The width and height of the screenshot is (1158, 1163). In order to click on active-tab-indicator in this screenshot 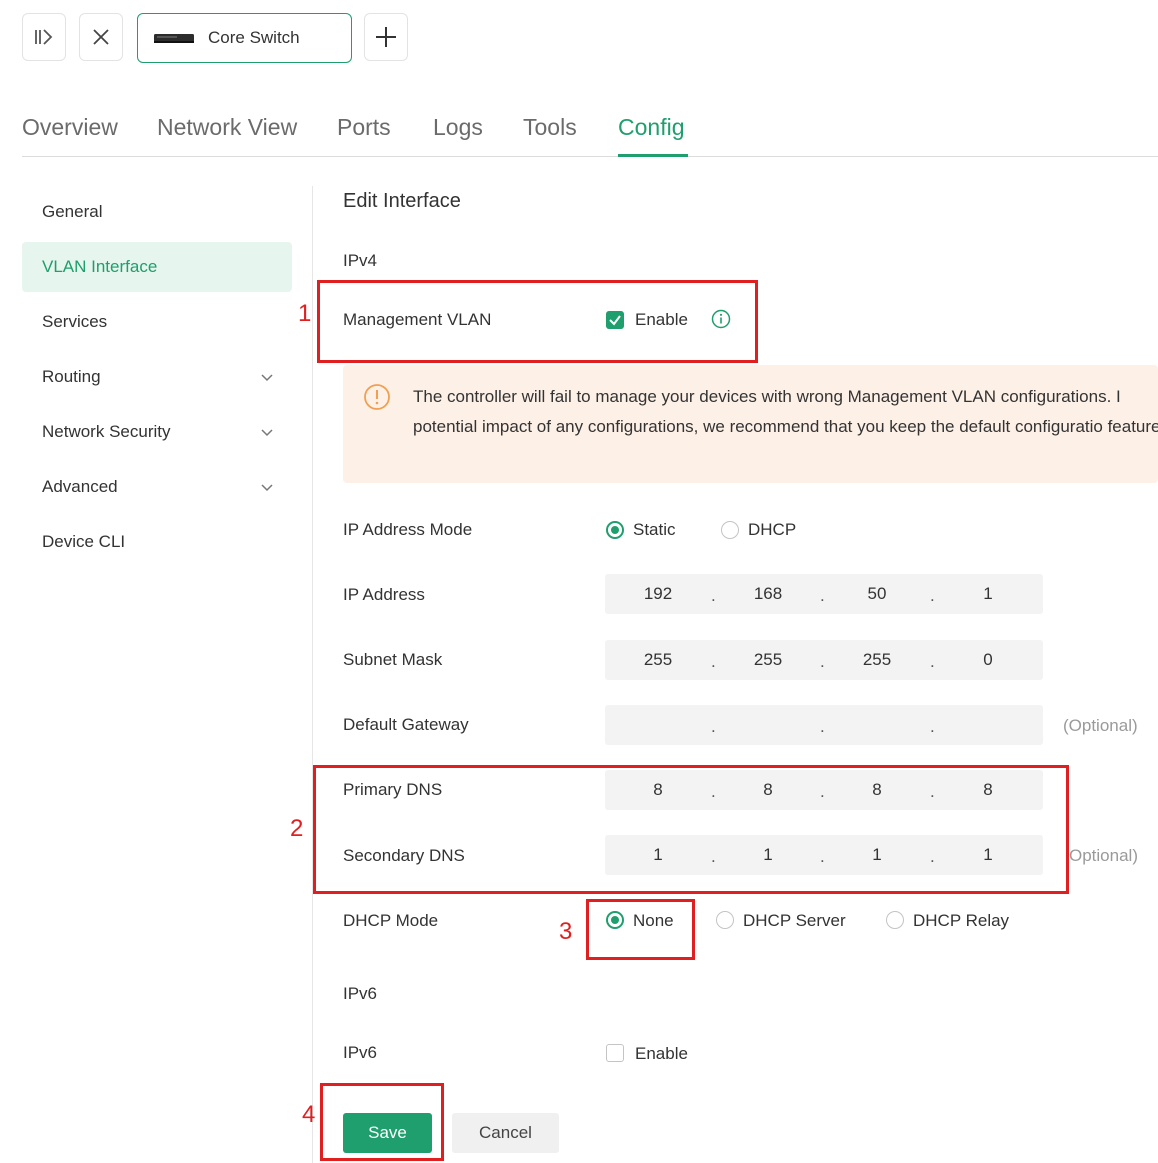, I will do `click(653, 155)`.